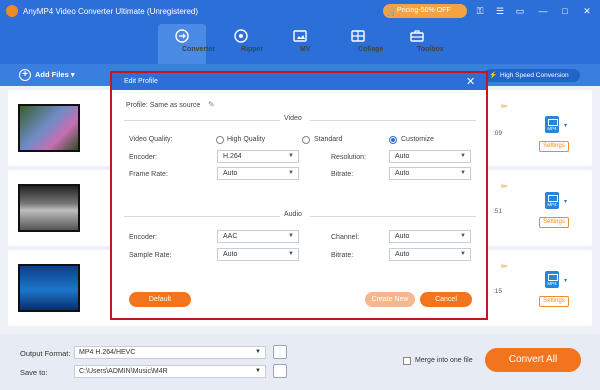  Describe the element at coordinates (199, 49) in the screenshot. I see `tab-converter-label: Converter` at that location.